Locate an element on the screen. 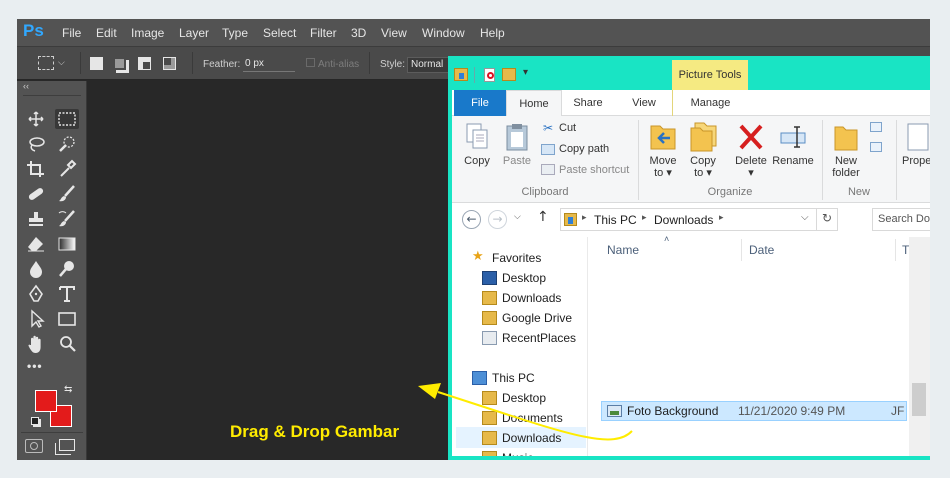 The width and height of the screenshot is (950, 478). feather-input: 0 px is located at coordinates (269, 64).